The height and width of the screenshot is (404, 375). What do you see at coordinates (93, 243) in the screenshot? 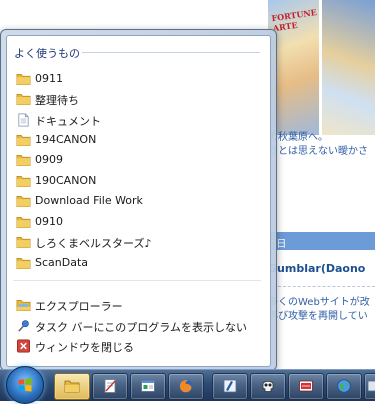
I see `jump-list-item-label: しろくまベルスターズ♪` at bounding box center [93, 243].